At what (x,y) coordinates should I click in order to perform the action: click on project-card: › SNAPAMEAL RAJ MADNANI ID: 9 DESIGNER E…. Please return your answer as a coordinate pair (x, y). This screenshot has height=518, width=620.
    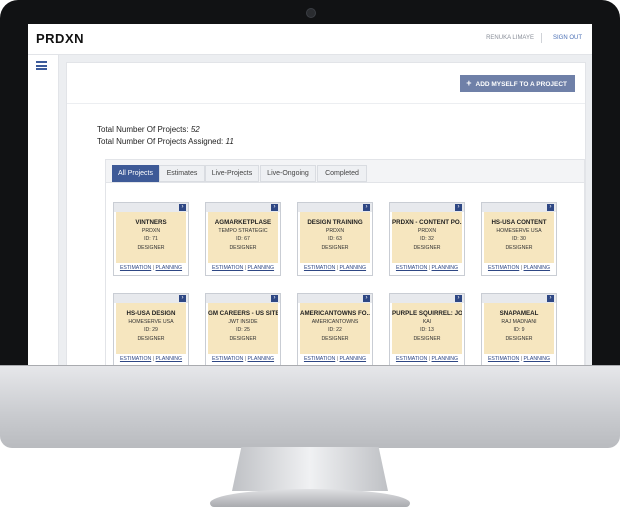
    Looking at the image, I should click on (519, 329).